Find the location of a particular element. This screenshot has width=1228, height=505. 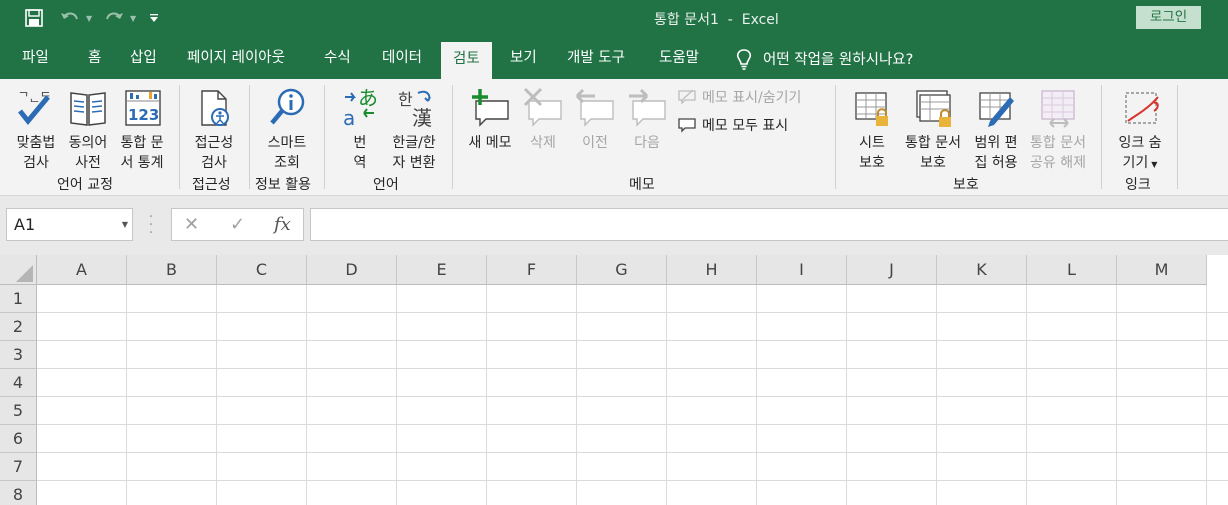

previous-comment-button: 이전 is located at coordinates (595, 120).